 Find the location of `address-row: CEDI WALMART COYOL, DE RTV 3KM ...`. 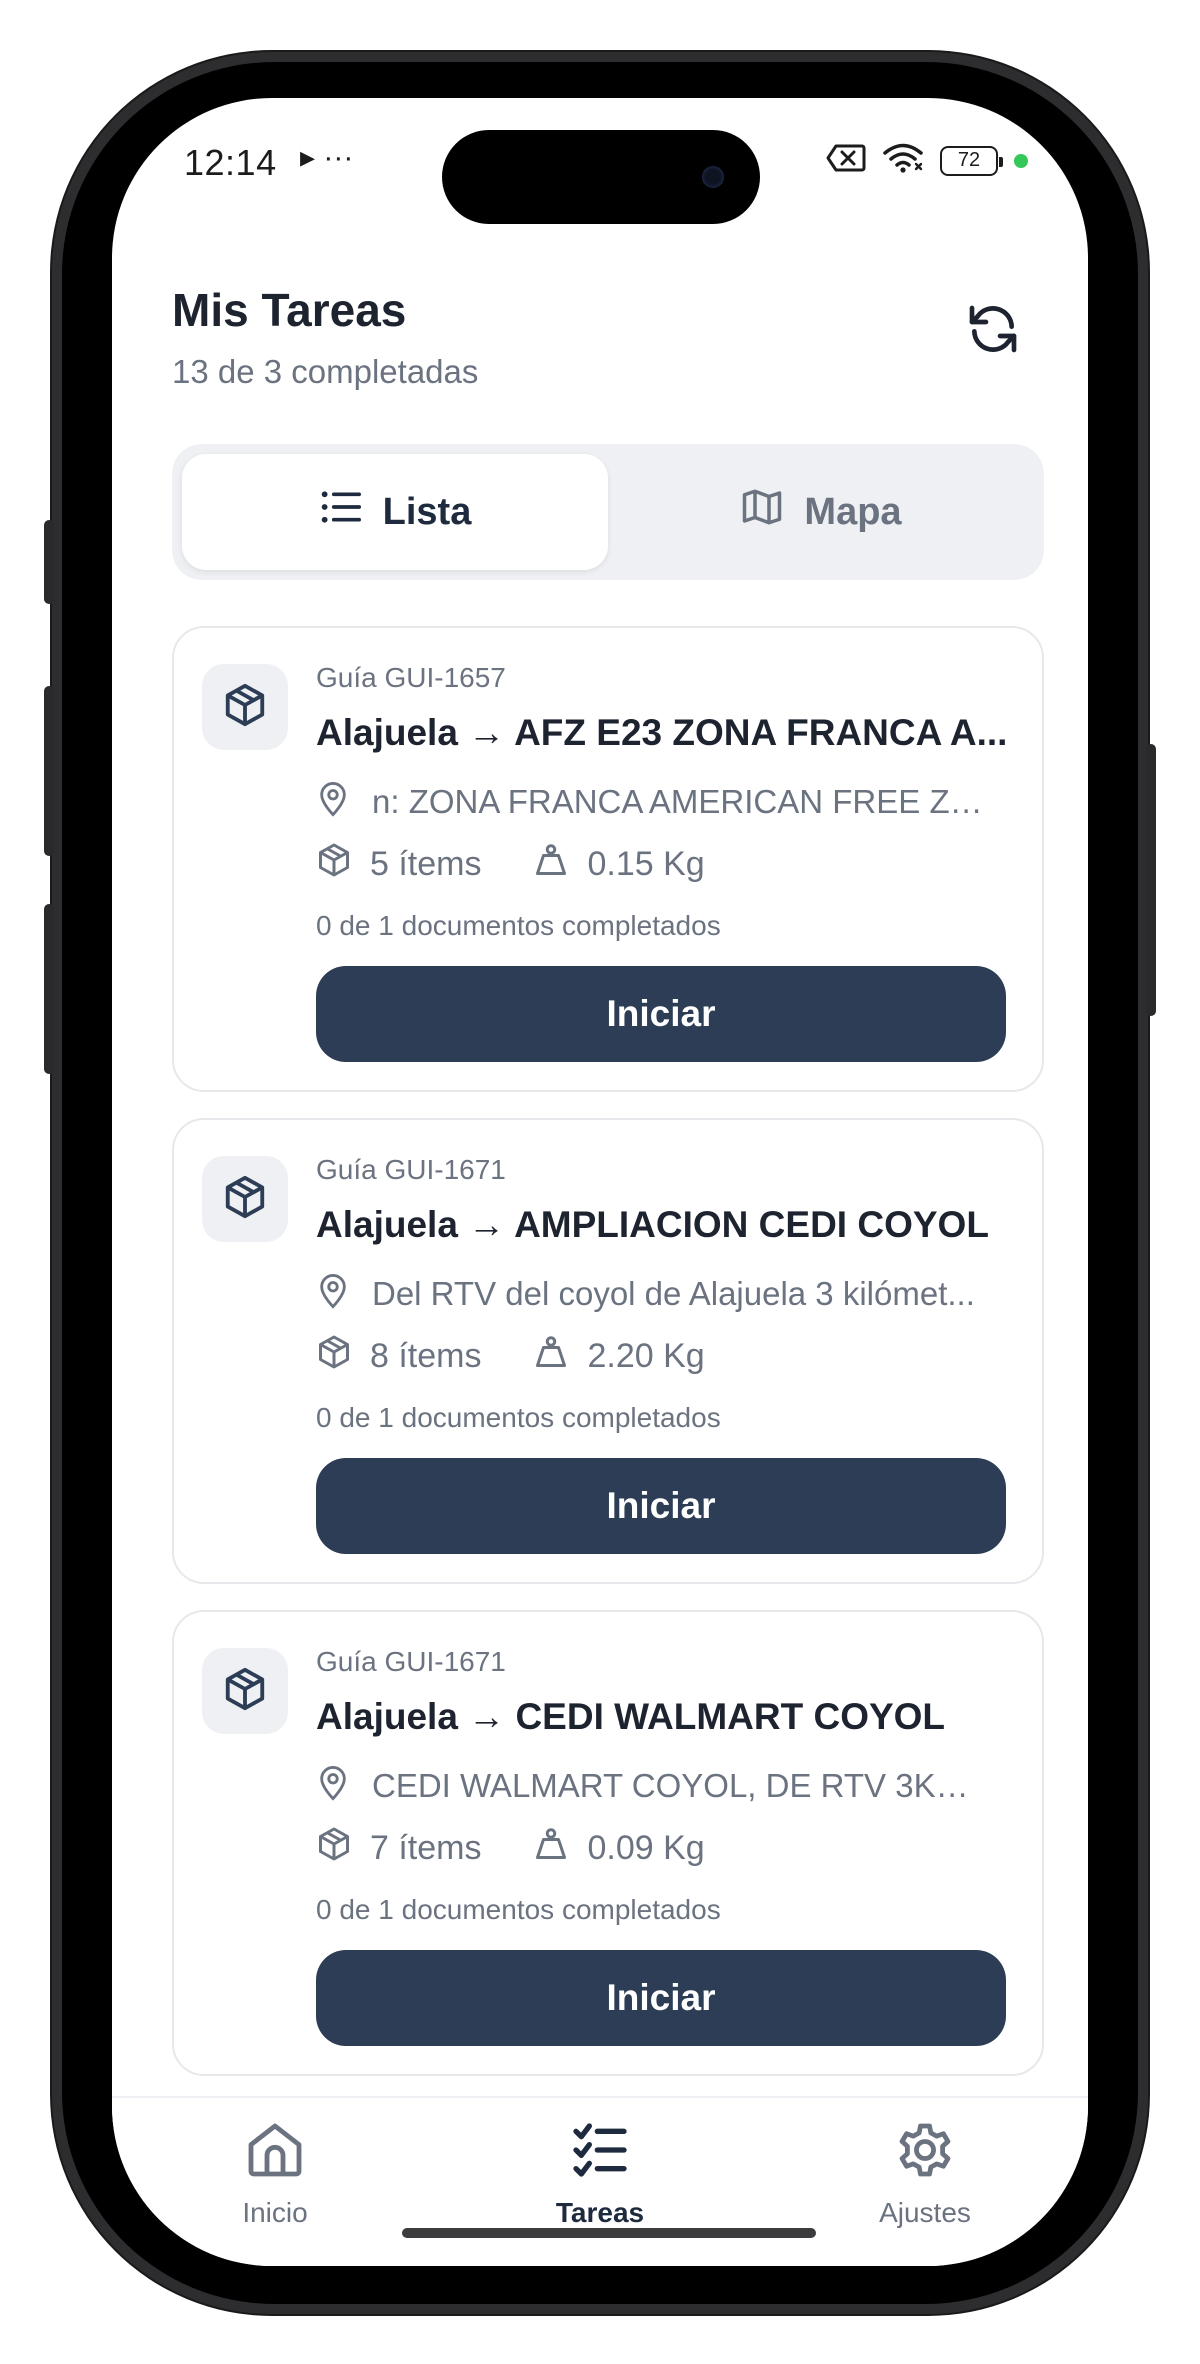

address-row: CEDI WALMART COYOL, DE RTV 3KM ... is located at coordinates (656, 1785).